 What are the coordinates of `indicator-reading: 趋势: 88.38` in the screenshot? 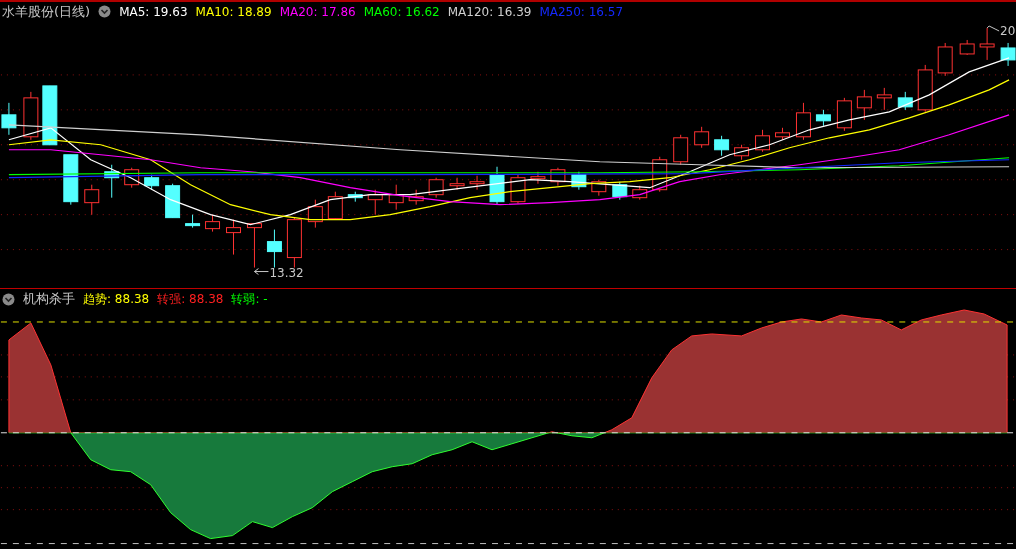 It's located at (116, 299).